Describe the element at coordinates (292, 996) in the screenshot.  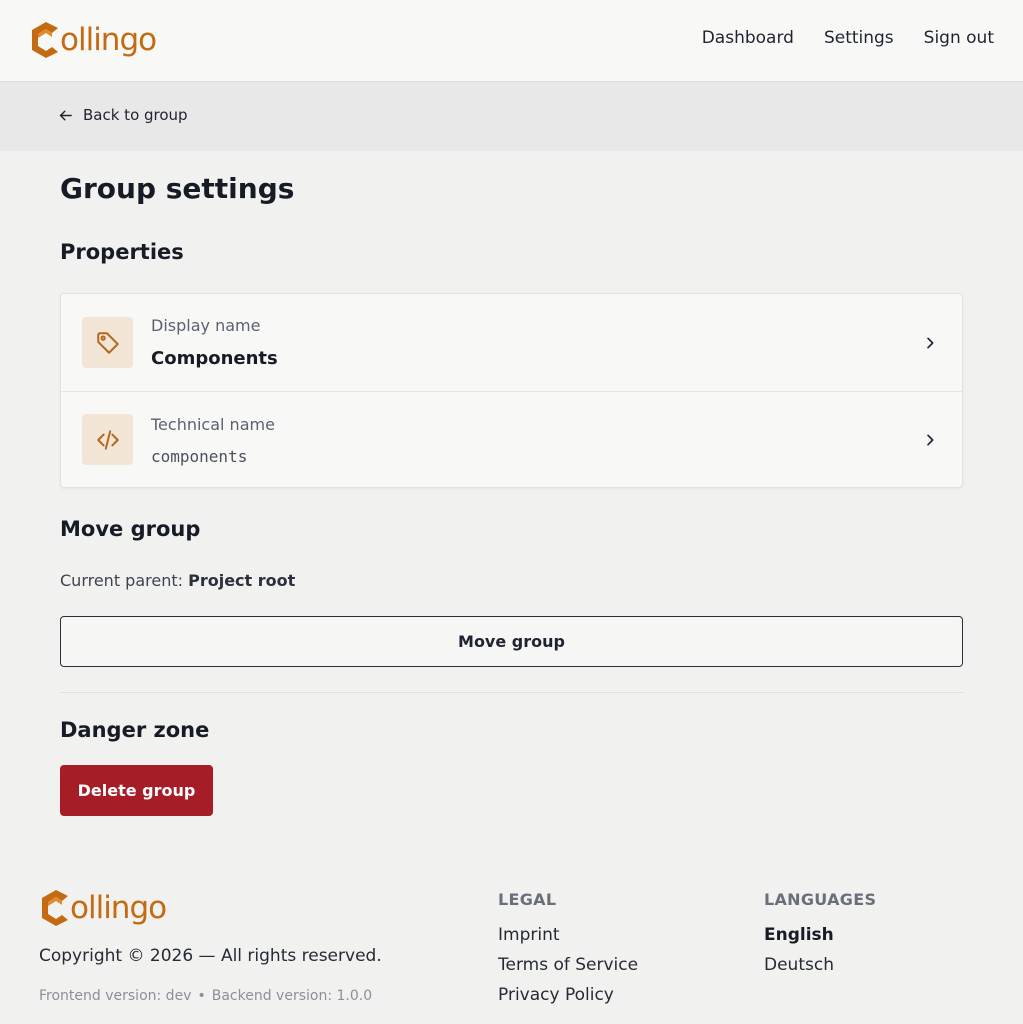
I see `backend-version: Backend version: 1.0.0` at that location.